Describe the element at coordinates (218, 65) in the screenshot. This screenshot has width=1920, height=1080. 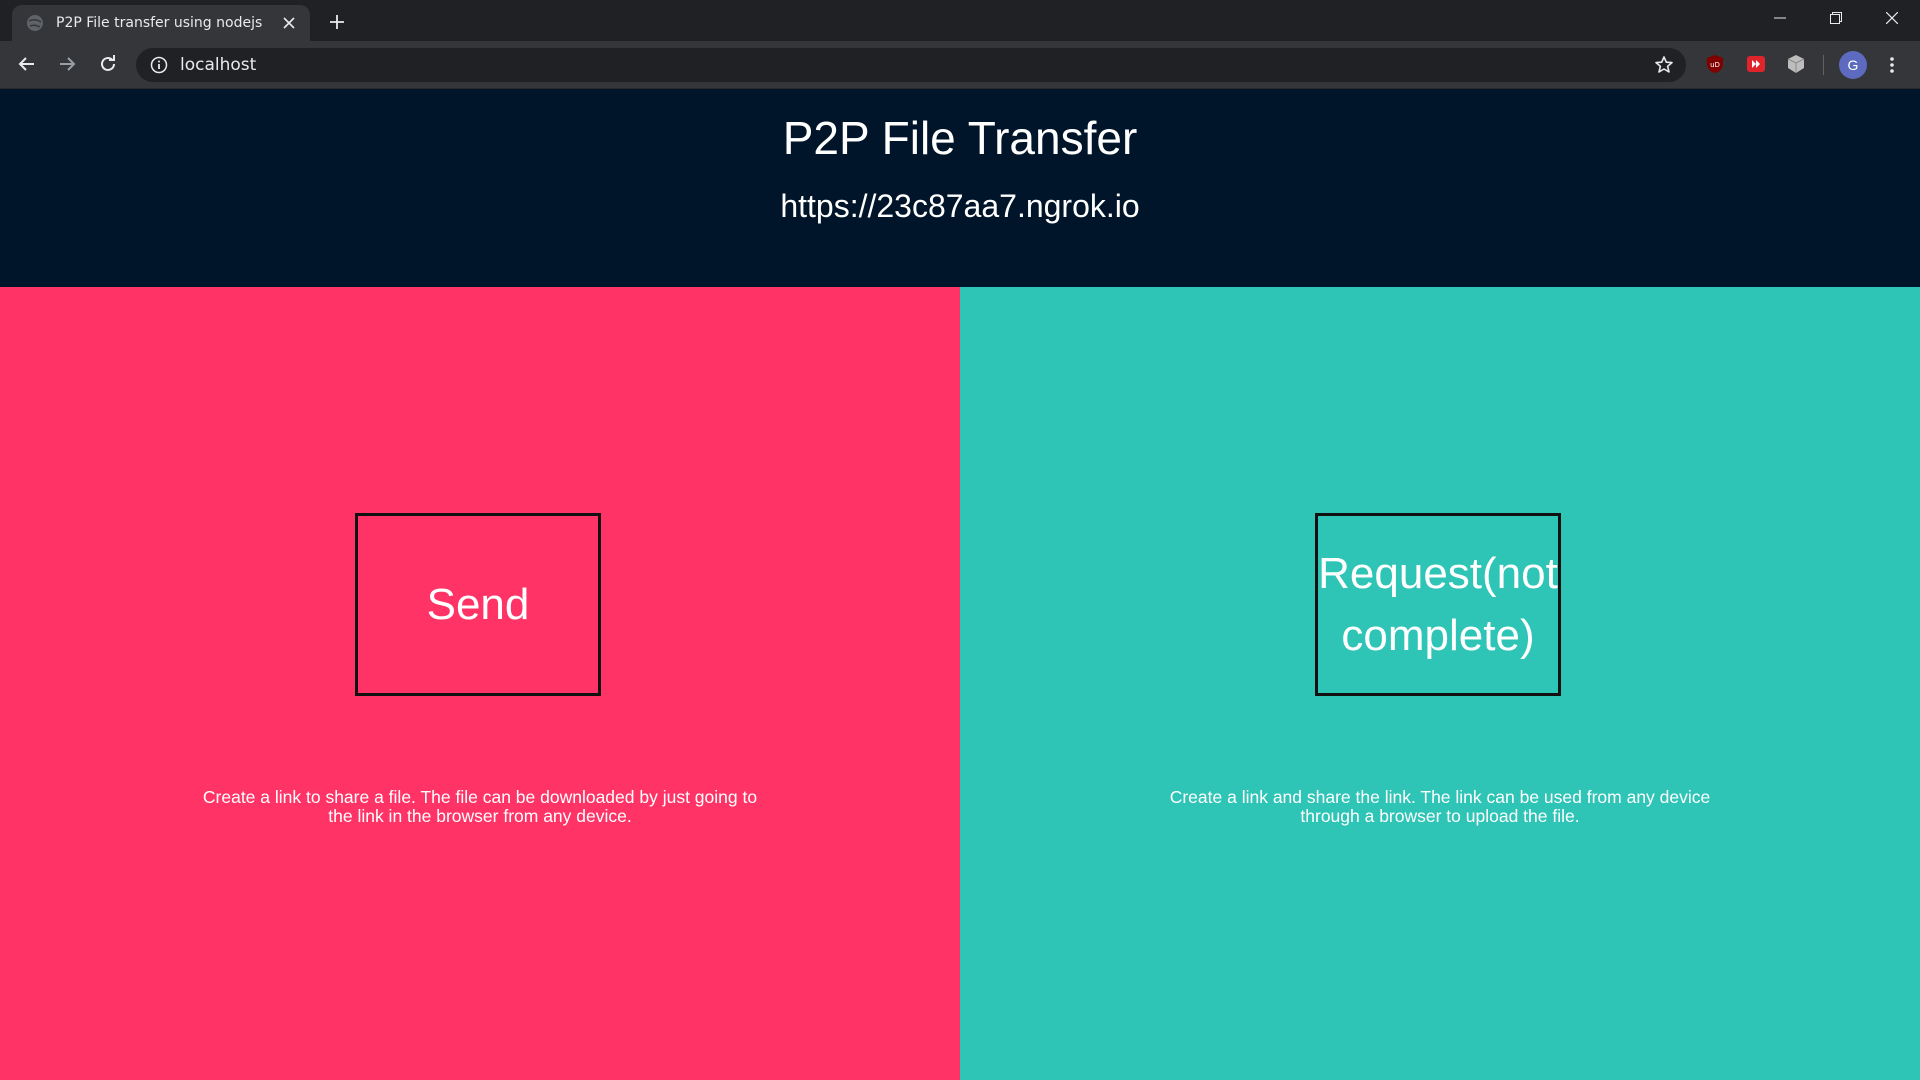
I see `url-text: localhost` at that location.